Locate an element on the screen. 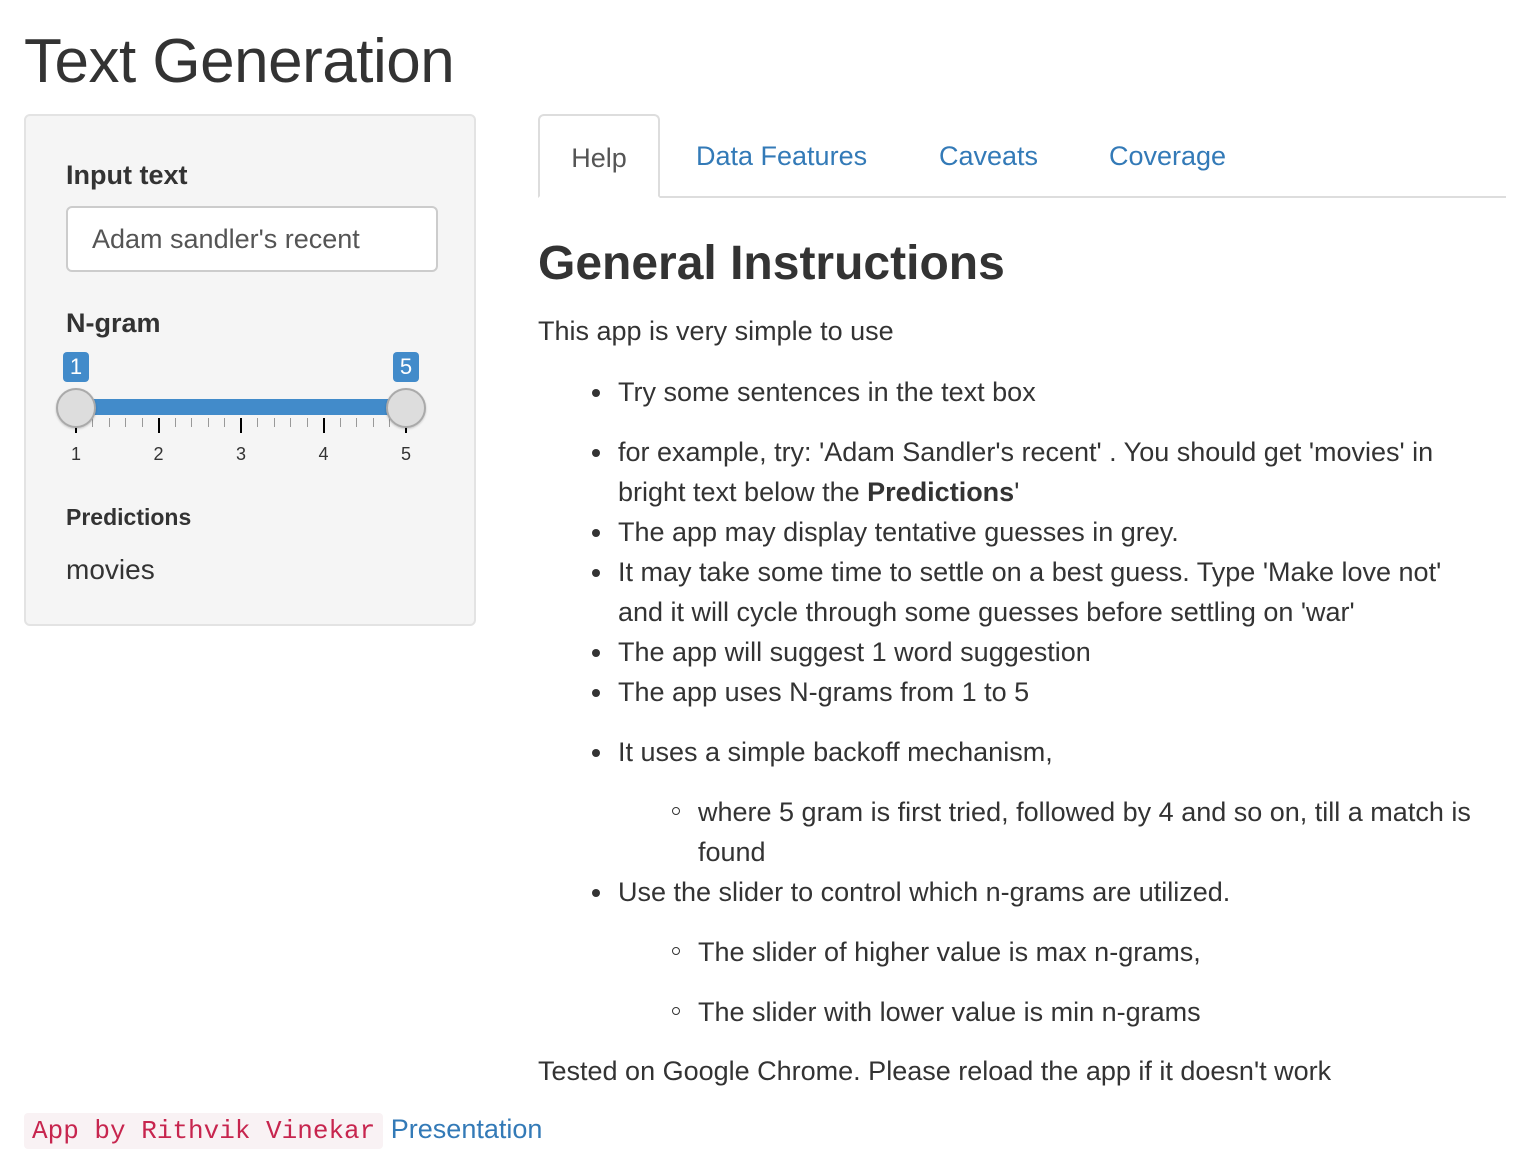 This screenshot has width=1530, height=1160. predictions-label: Predictions is located at coordinates (129, 517).